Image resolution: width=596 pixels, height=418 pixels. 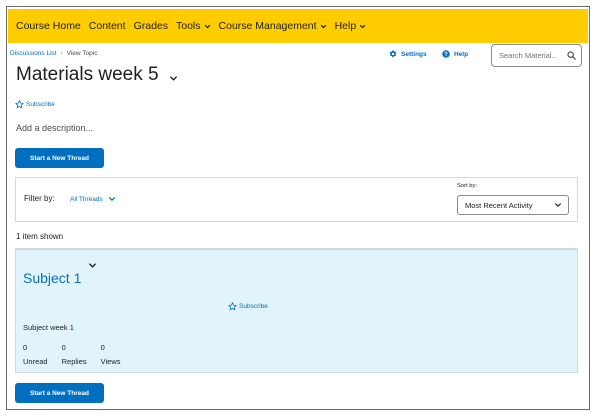 I want to click on gear-icon, so click(x=393, y=54).